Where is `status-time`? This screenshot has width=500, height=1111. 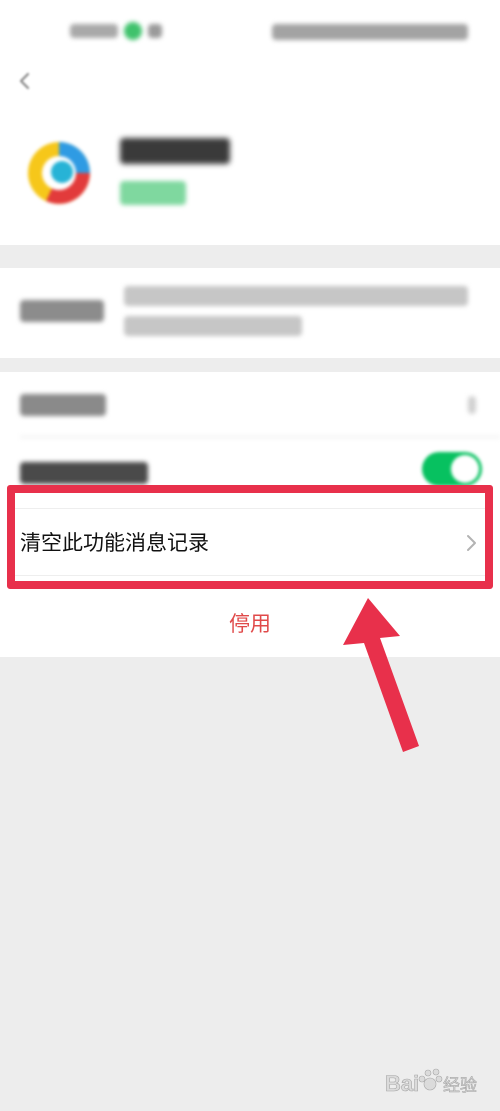 status-time is located at coordinates (94, 31).